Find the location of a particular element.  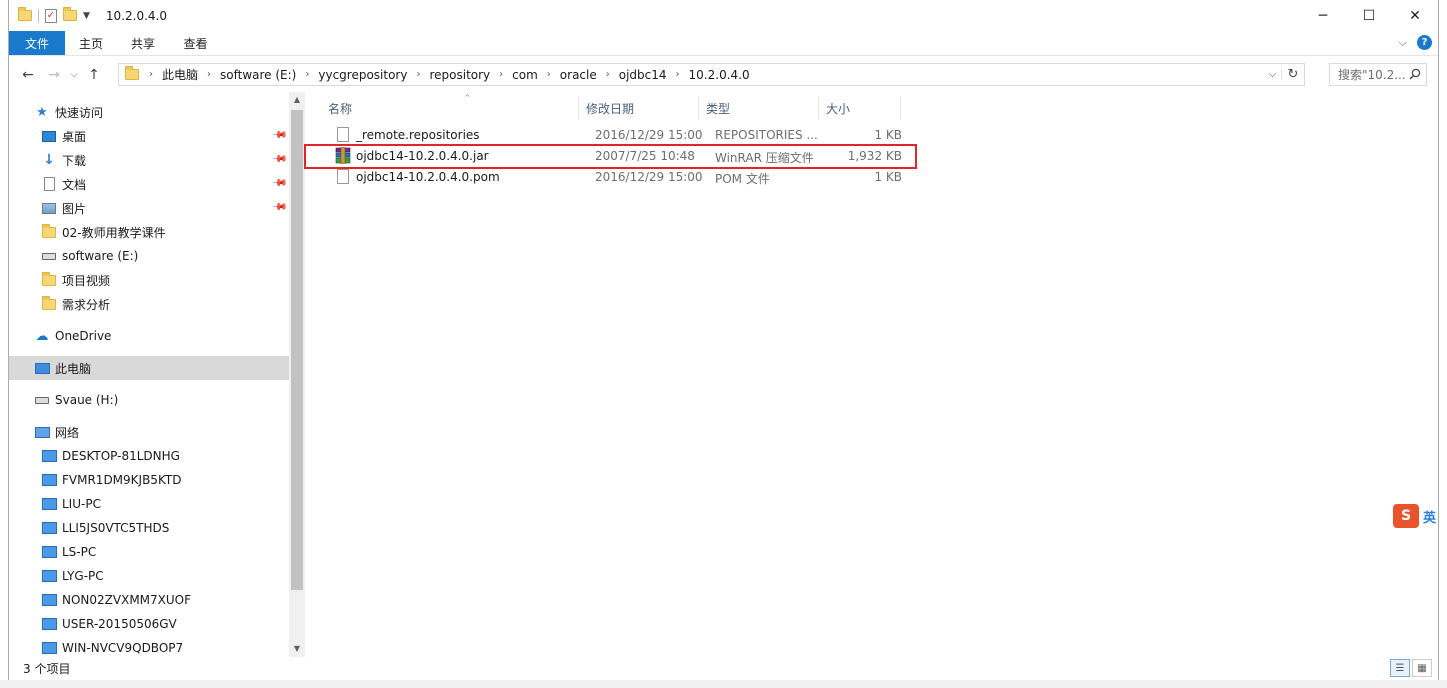

new-folder-icon is located at coordinates (70, 14).